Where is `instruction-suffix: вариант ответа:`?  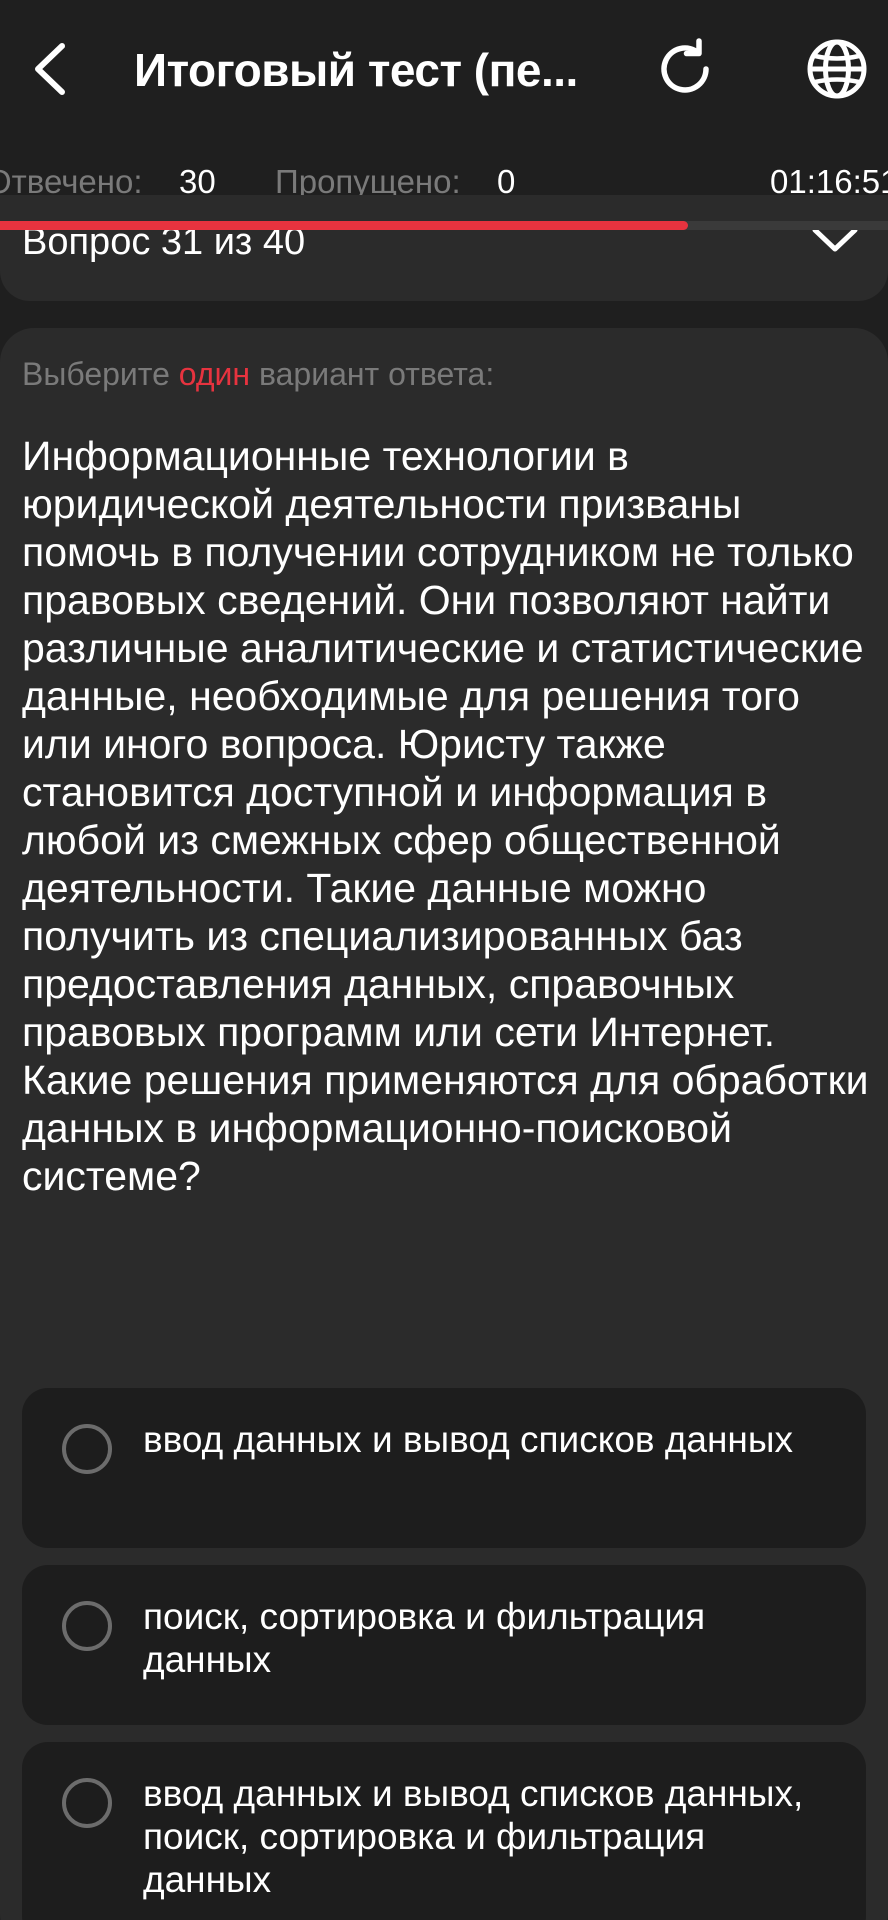
instruction-suffix: вариант ответа: is located at coordinates (376, 374).